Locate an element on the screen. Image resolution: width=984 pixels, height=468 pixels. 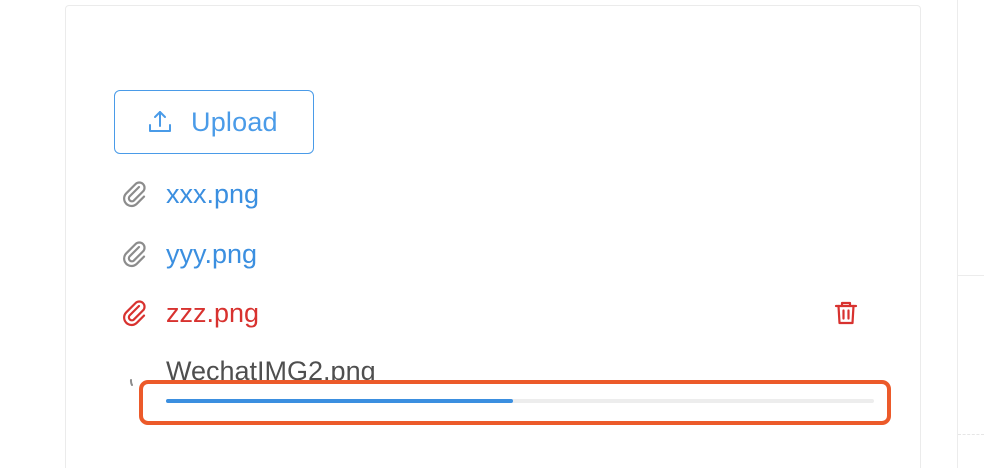
upload-progress-bar is located at coordinates (520, 401).